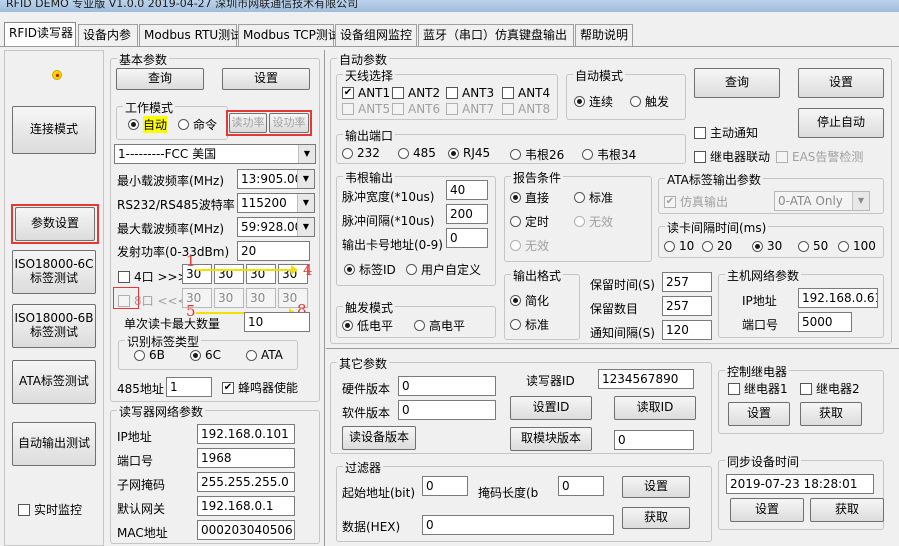  I want to click on basic-set-button: 设置, so click(266, 79).